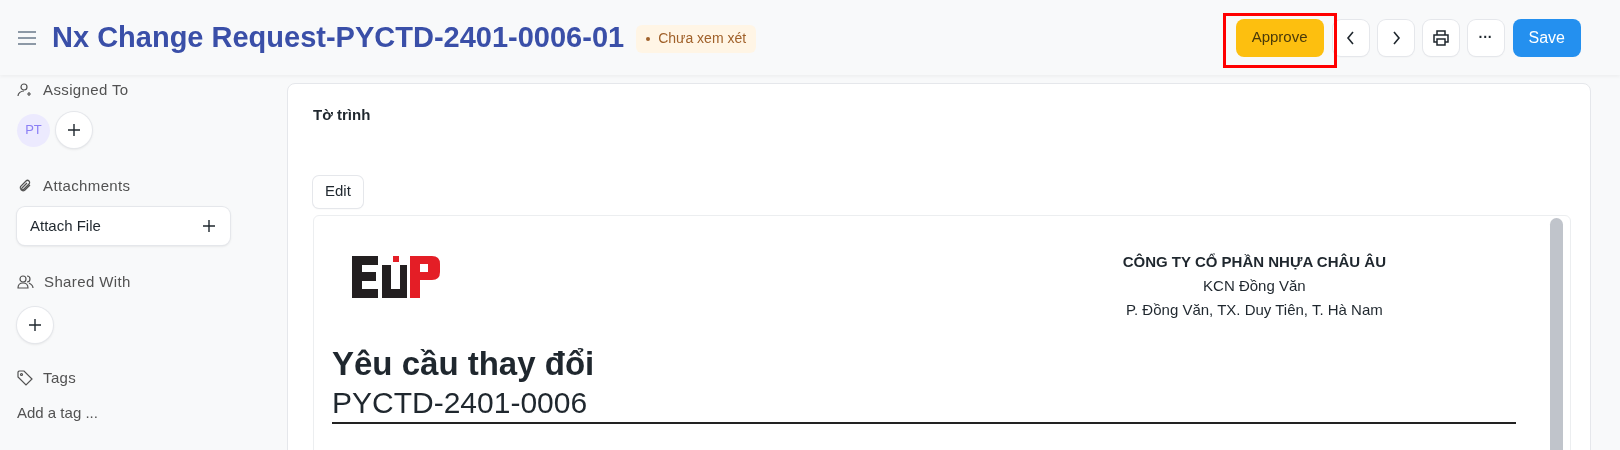 This screenshot has width=1620, height=450. Describe the element at coordinates (1395, 37) in the screenshot. I see `chevron-right-icon` at that location.